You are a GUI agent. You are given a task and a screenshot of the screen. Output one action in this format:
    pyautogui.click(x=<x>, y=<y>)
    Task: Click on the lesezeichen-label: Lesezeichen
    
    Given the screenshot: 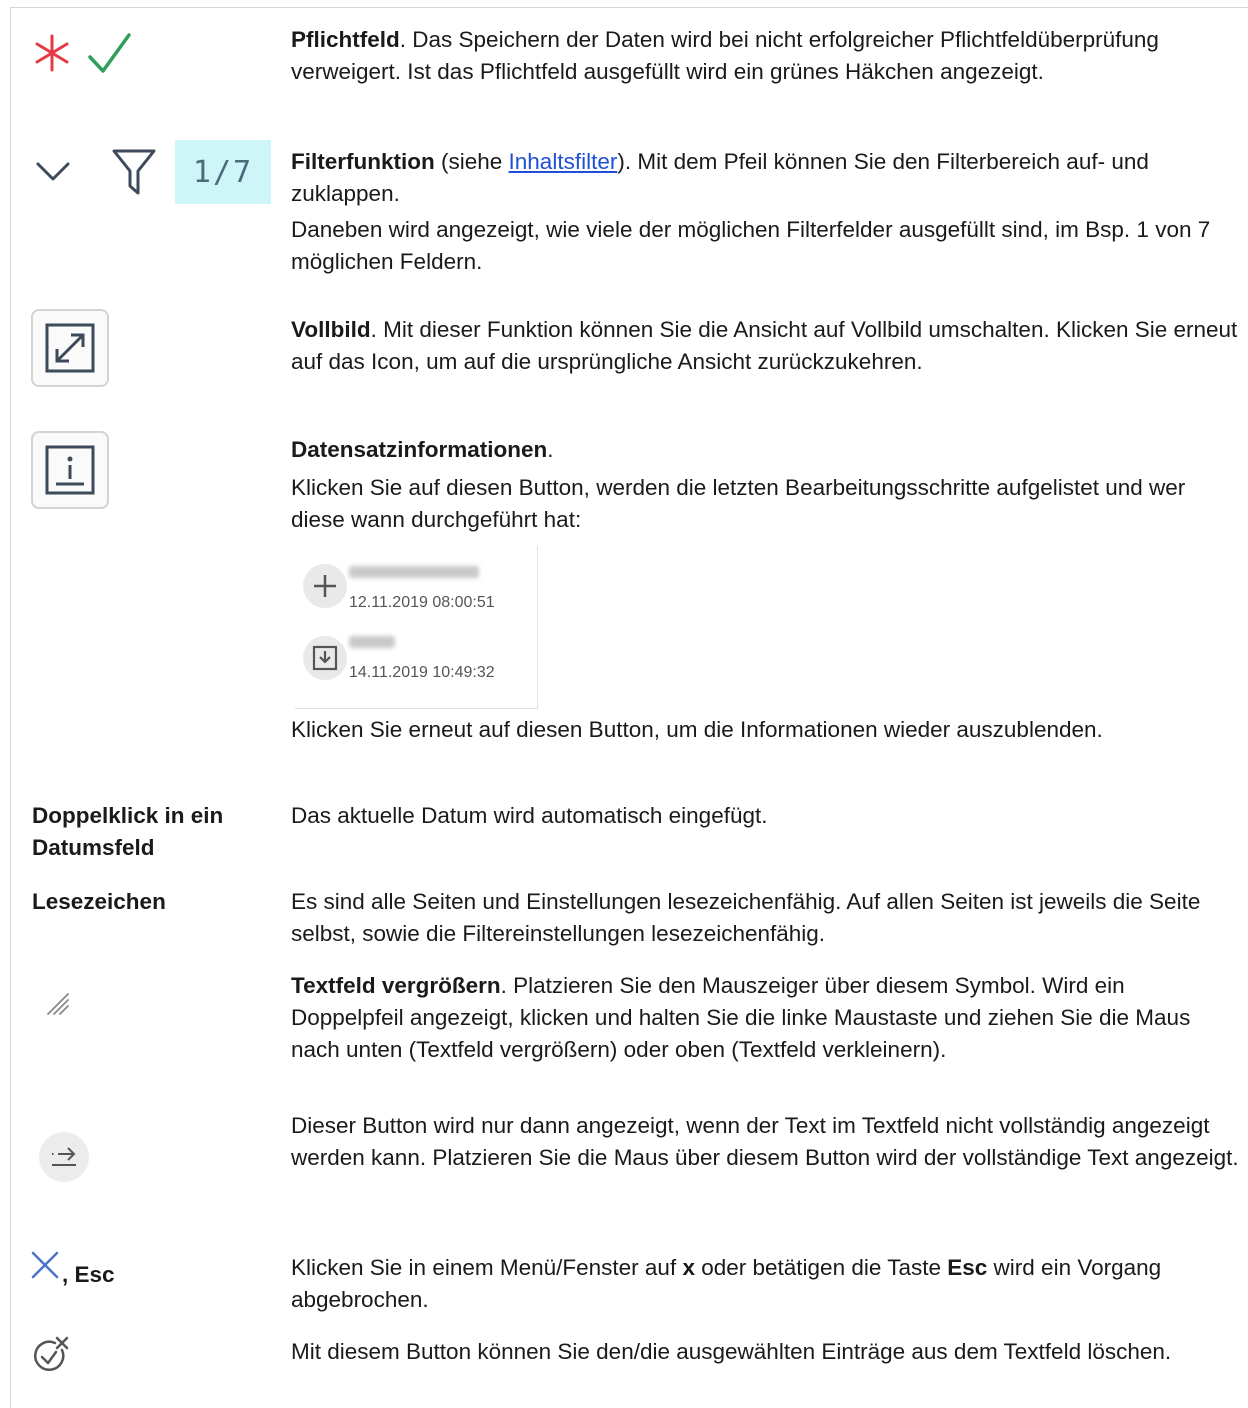 What is the action you would take?
    pyautogui.click(x=99, y=901)
    